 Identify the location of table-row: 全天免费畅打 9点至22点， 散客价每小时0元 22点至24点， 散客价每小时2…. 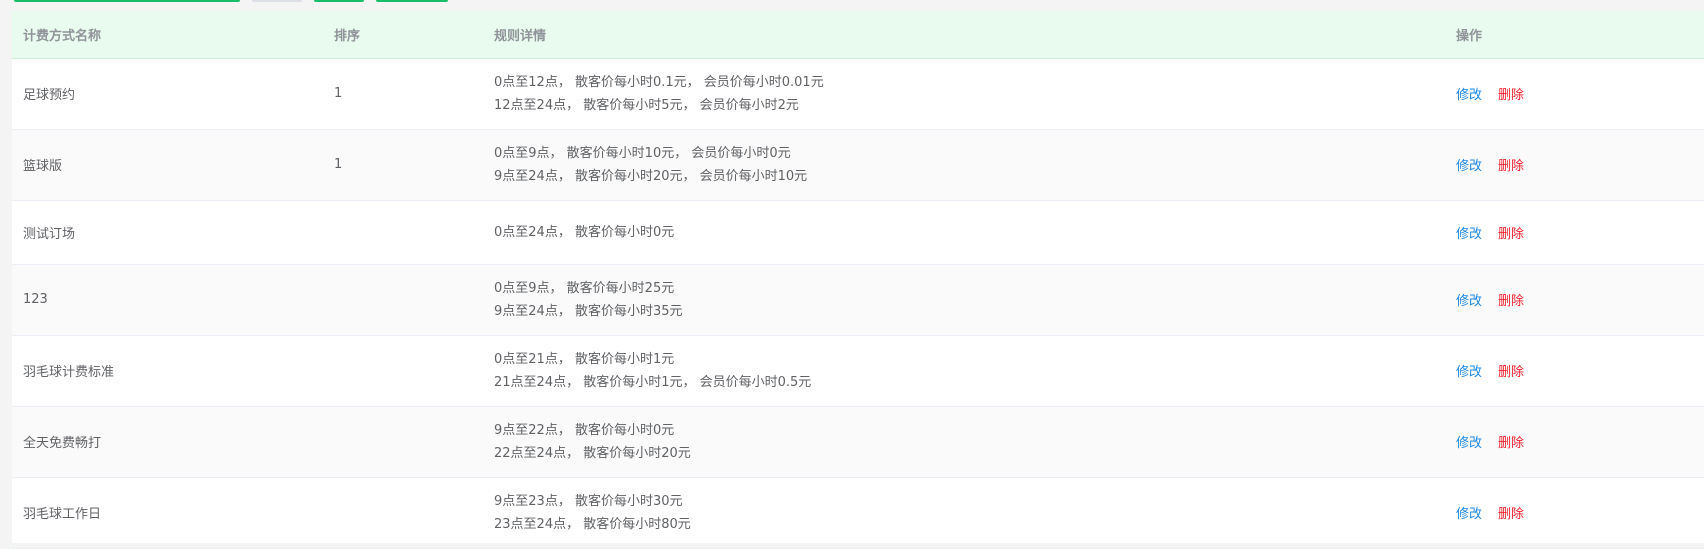
(858, 441).